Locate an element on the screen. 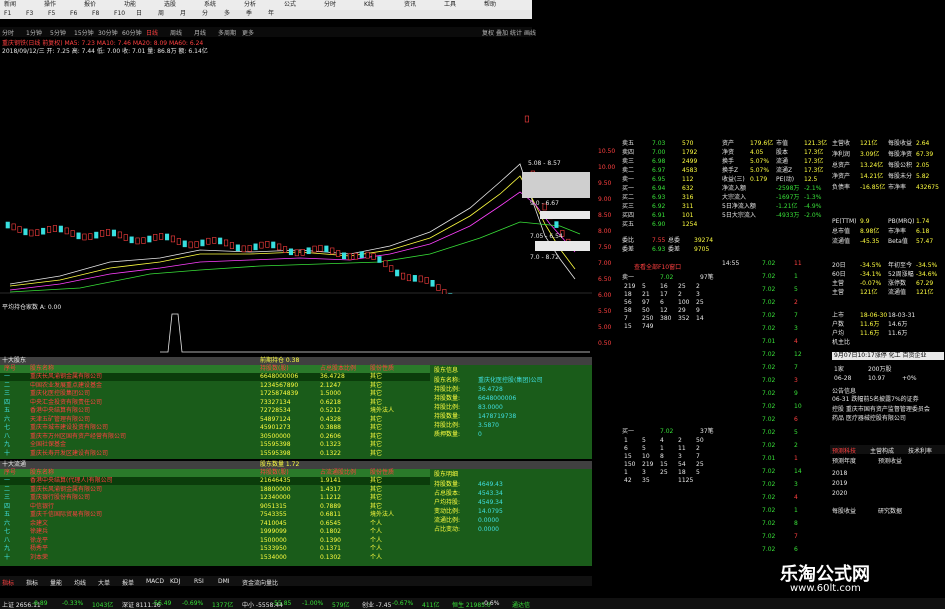 The image size is (945, 609). table-row: 二 中国农业发展重点建设基金 1234567890 2.1247 其它 is located at coordinates (215, 386).